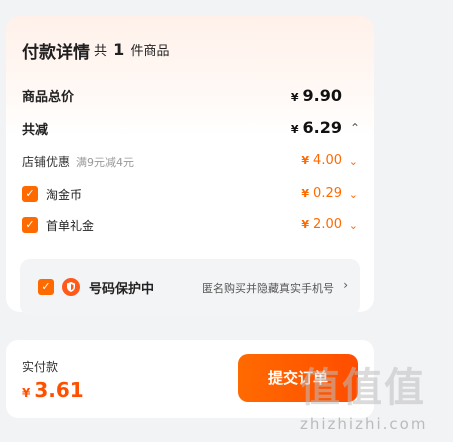  I want to click on chevron-right-icon: ›, so click(345, 285).